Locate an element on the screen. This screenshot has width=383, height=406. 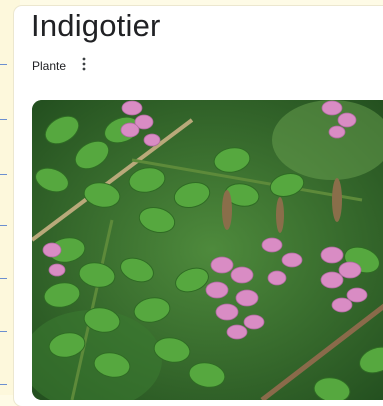
vertical-dots-icon is located at coordinates (84, 64).